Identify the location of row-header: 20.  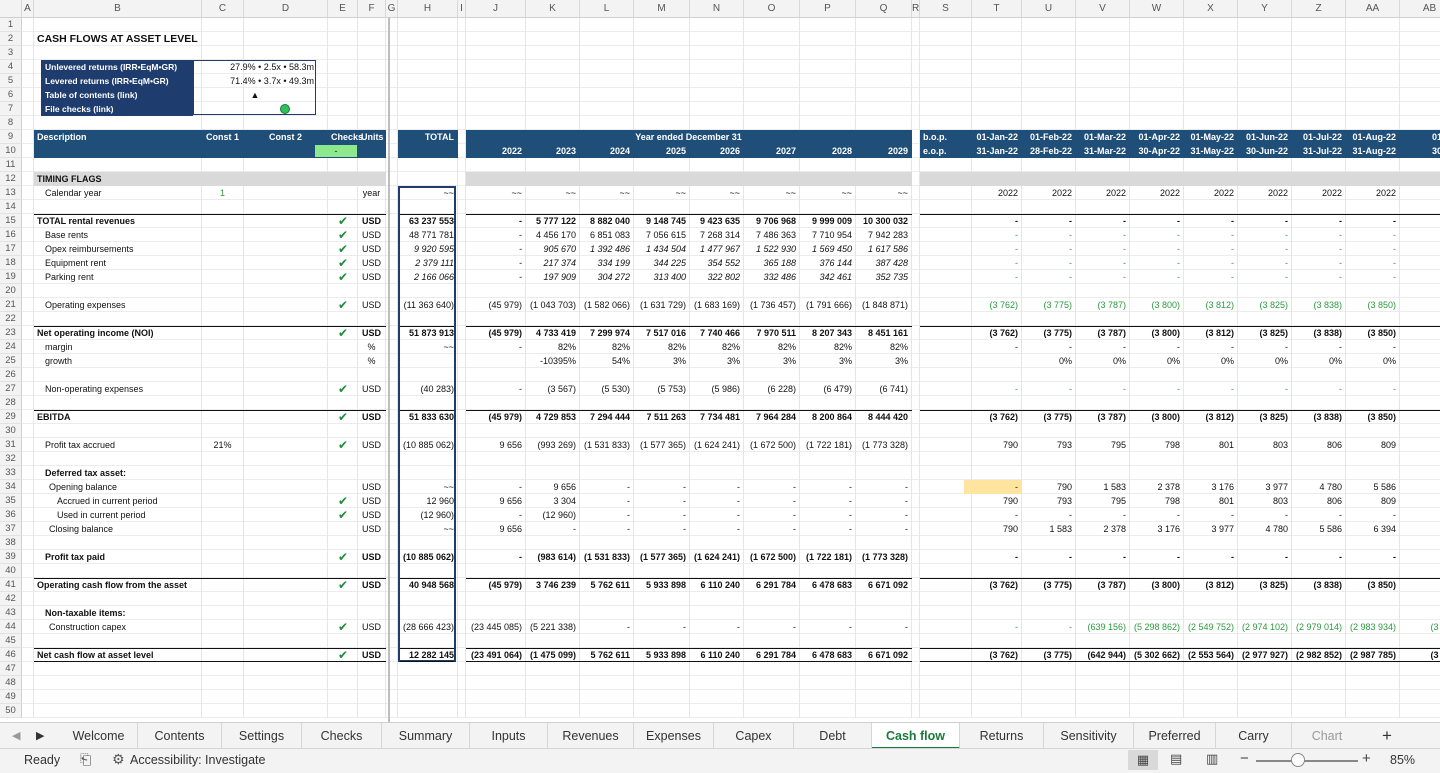
(11, 291).